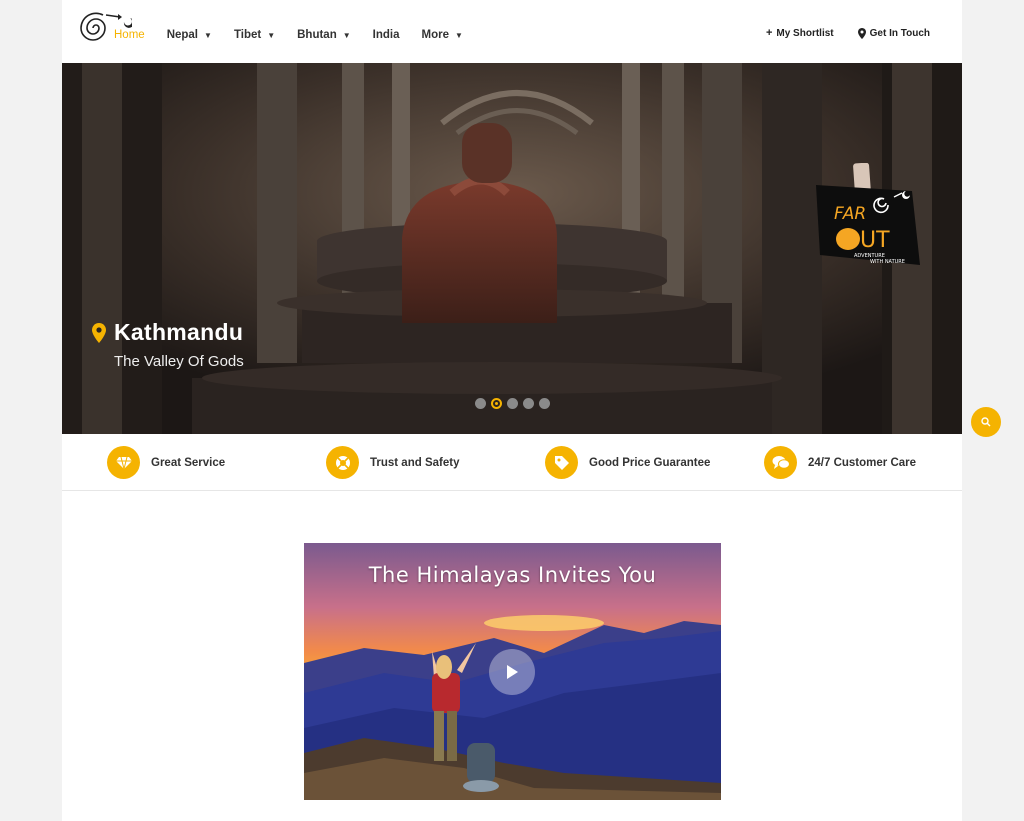  Describe the element at coordinates (415, 462) in the screenshot. I see `feature-label: Trust and Safety` at that location.